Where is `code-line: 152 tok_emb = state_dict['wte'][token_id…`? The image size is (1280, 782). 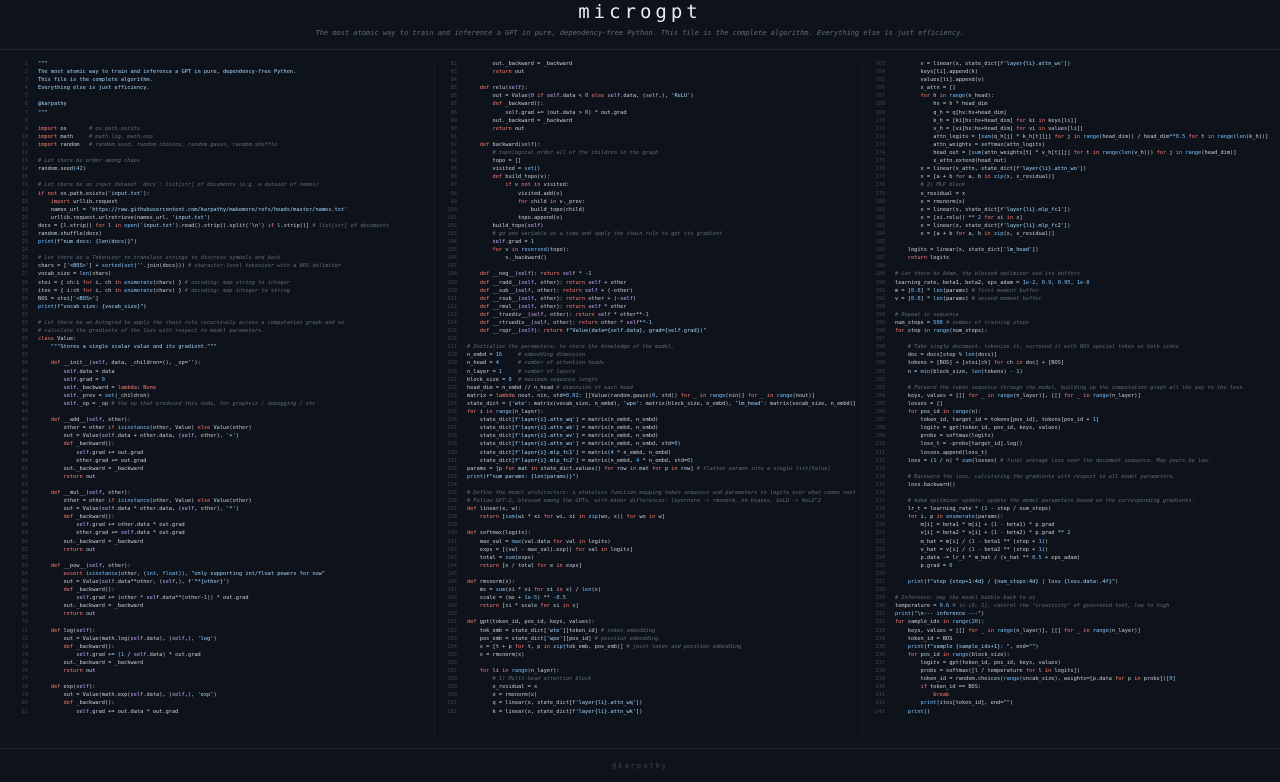
code-line: 152 tok_emb = state_dict['wte'][token_id… is located at coordinates (645, 631).